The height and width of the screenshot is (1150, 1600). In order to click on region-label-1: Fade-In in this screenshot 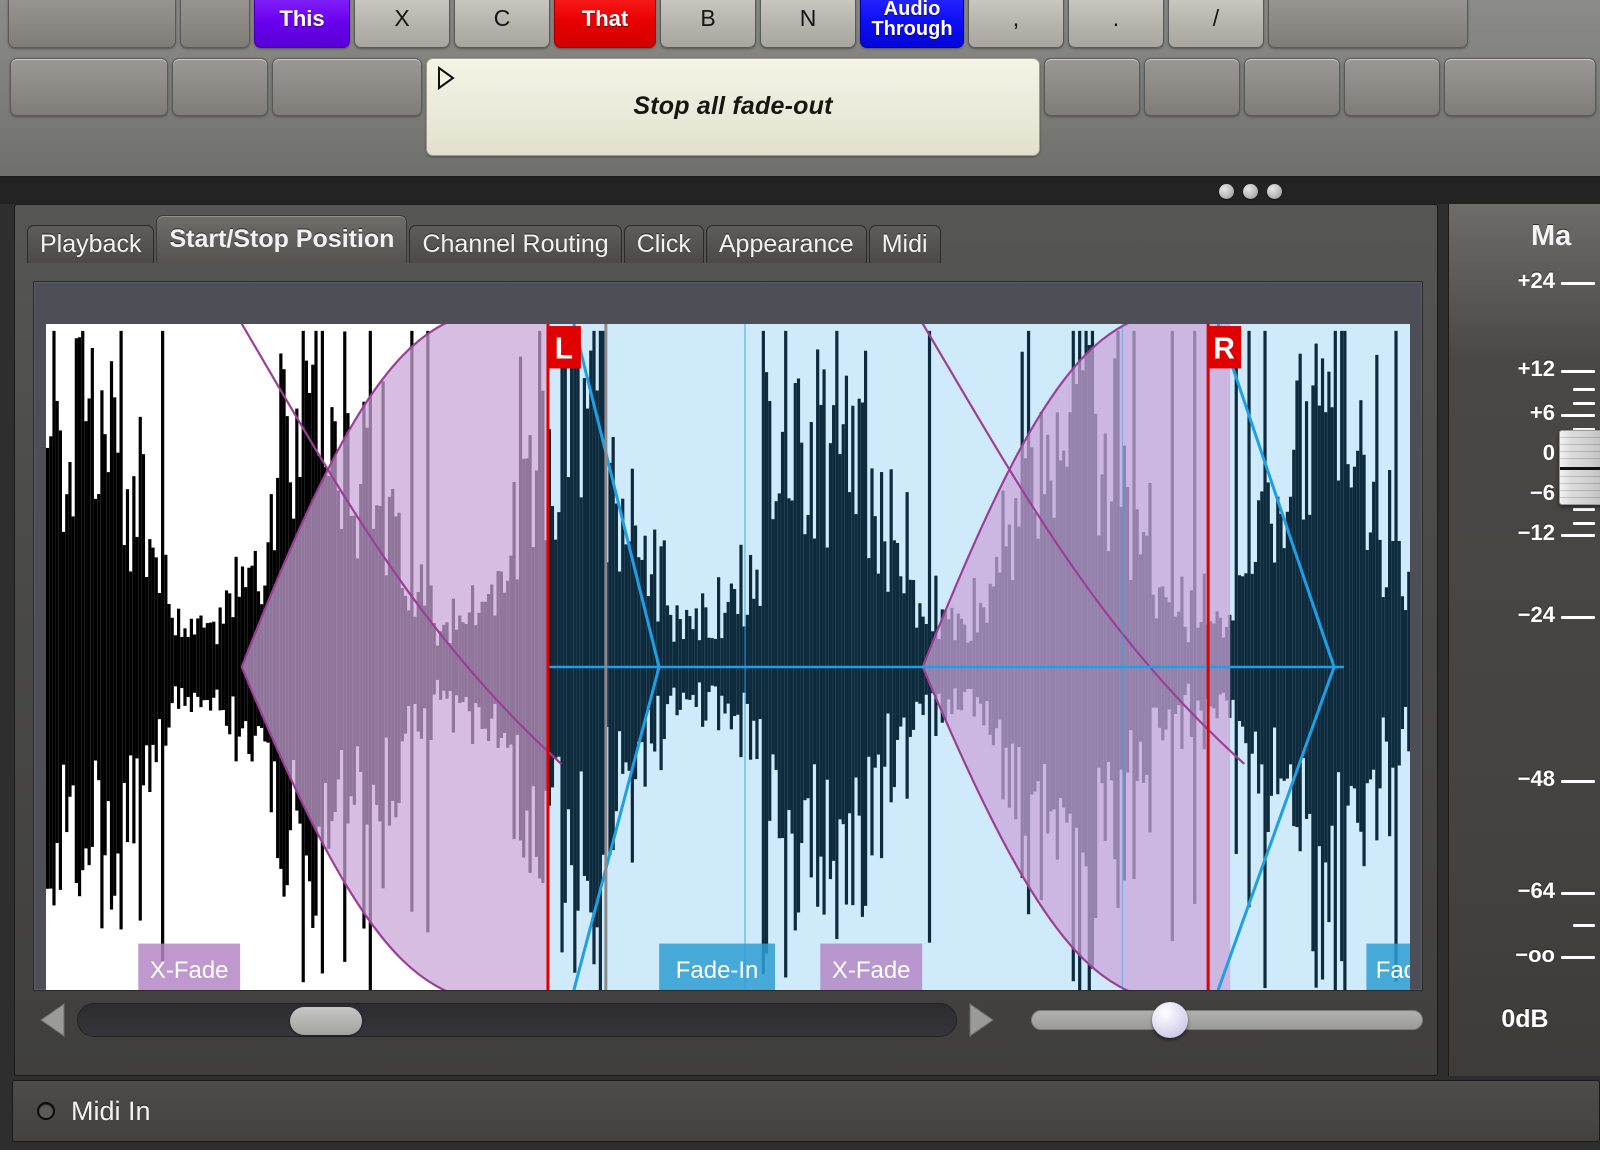, I will do `click(717, 966)`.